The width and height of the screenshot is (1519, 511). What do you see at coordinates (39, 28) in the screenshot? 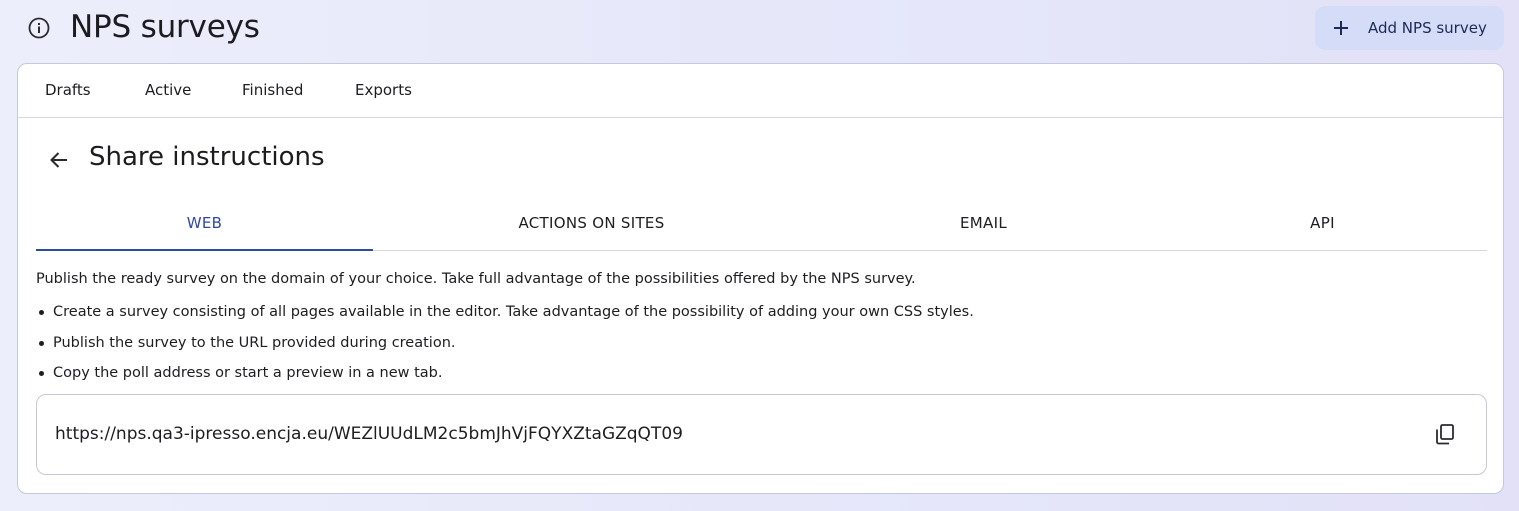
I see `info-circle-icon` at bounding box center [39, 28].